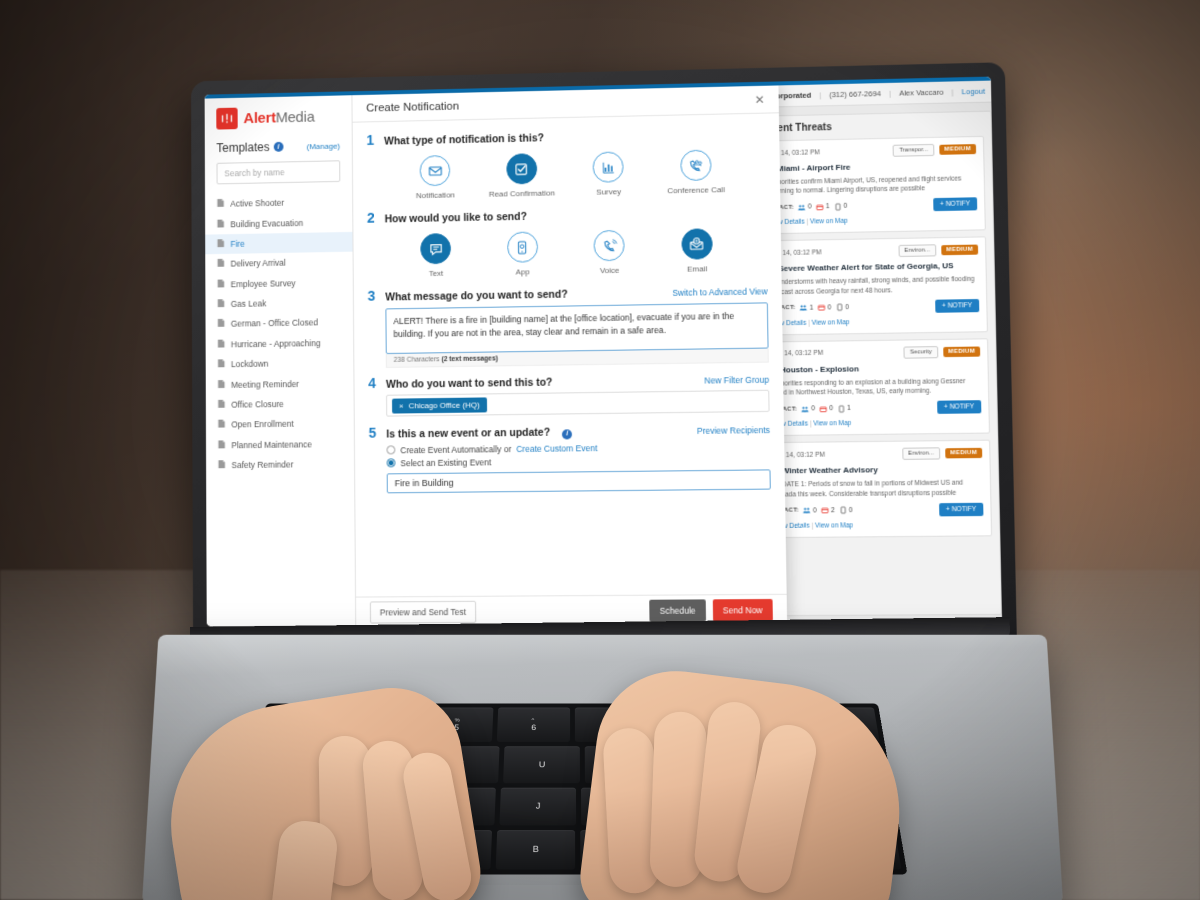 The width and height of the screenshot is (1200, 900). What do you see at coordinates (279, 323) in the screenshot?
I see `sidebar-item-german-office-closed: German - Office Closed` at bounding box center [279, 323].